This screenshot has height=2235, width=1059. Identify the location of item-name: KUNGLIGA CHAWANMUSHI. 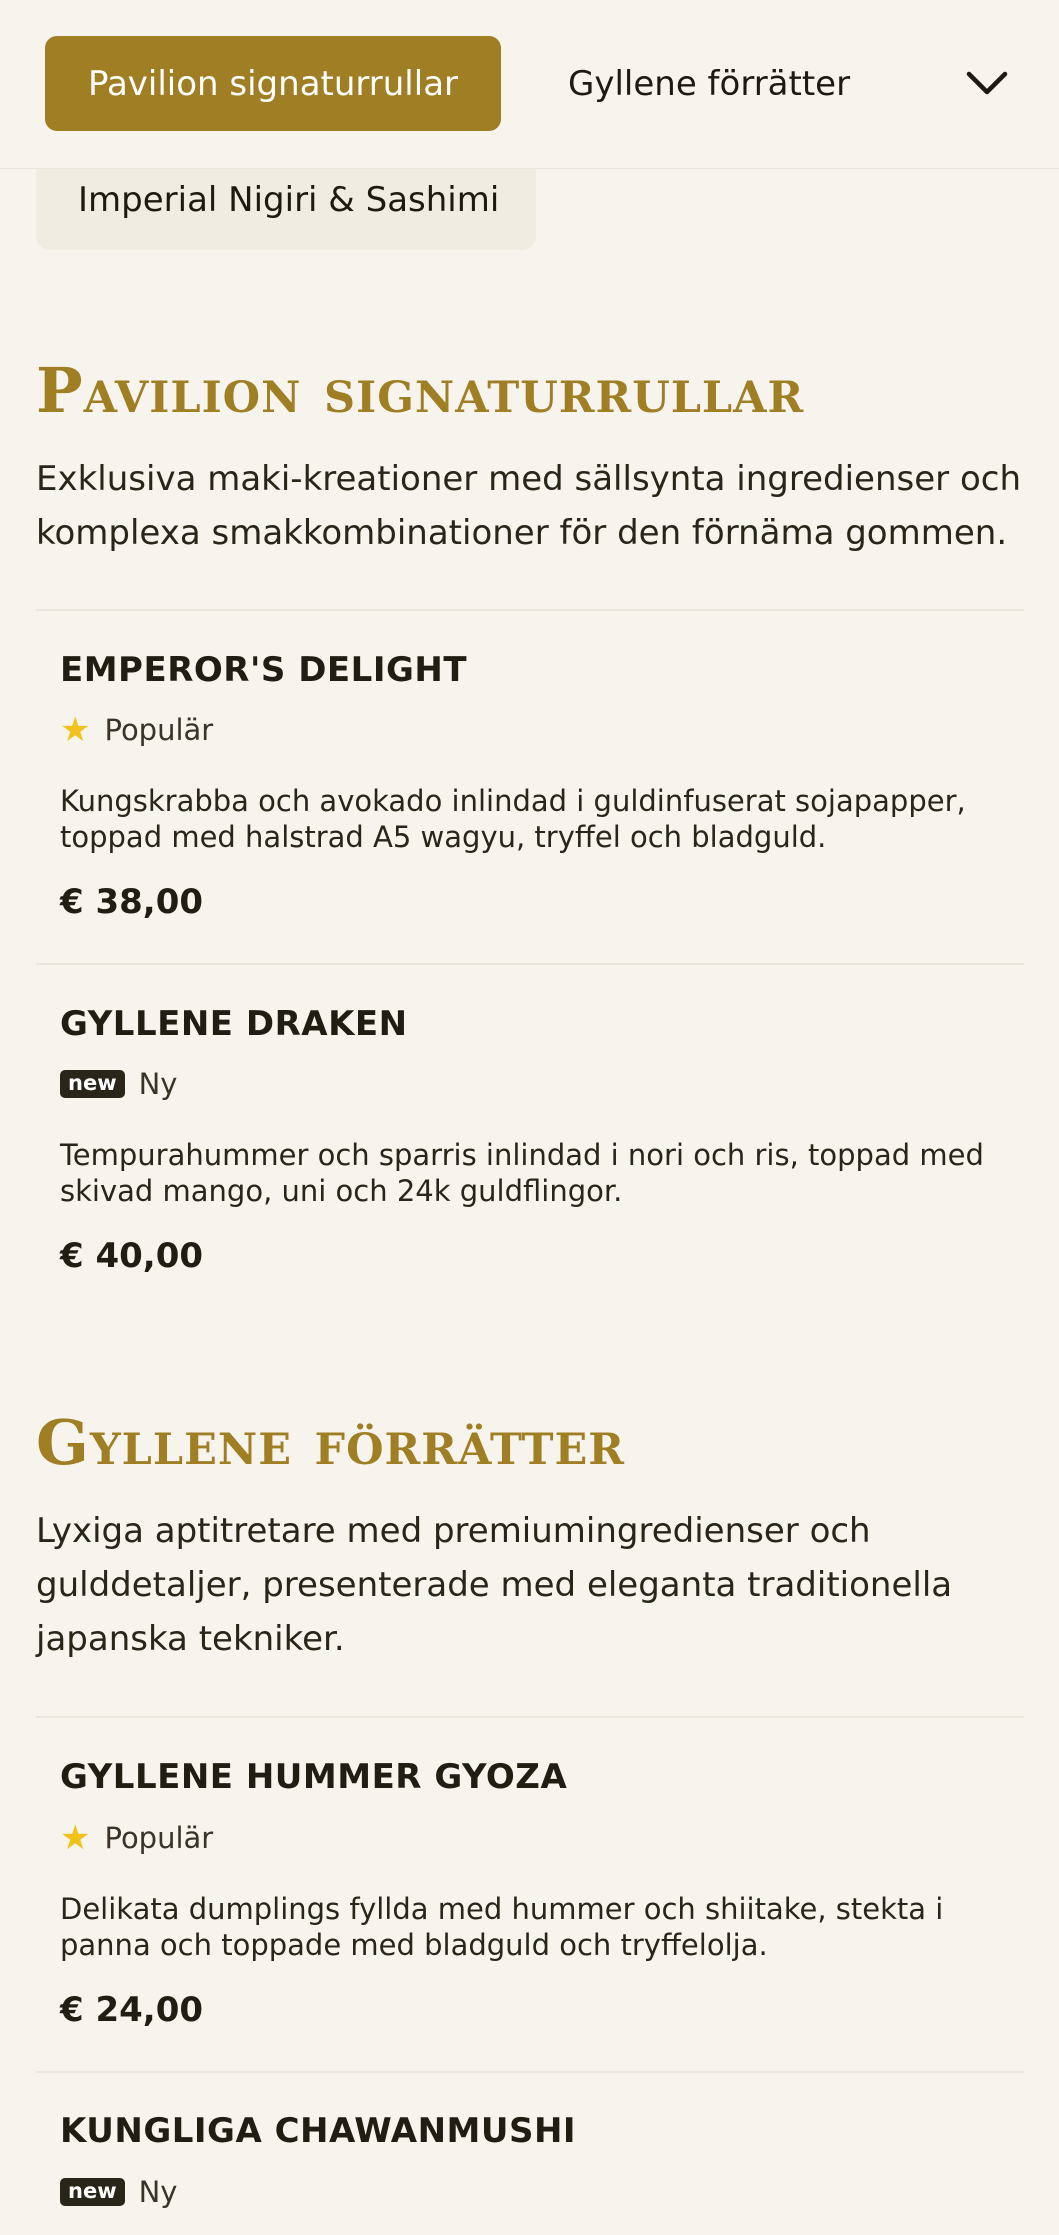
(318, 2131).